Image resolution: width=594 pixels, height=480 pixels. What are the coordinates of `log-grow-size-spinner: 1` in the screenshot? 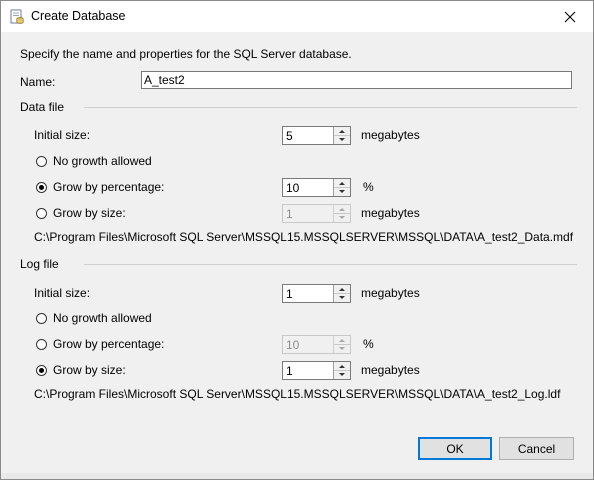 It's located at (316, 370).